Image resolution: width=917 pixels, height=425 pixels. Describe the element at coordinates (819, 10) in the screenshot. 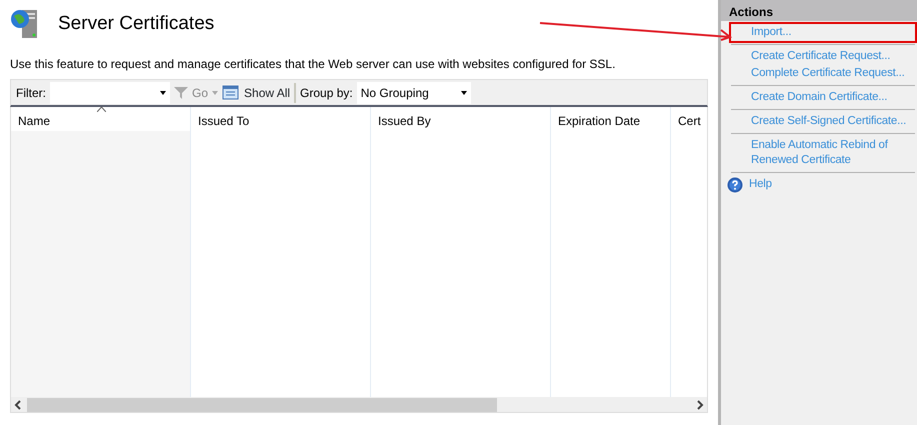

I see `actions-header: Actions` at that location.